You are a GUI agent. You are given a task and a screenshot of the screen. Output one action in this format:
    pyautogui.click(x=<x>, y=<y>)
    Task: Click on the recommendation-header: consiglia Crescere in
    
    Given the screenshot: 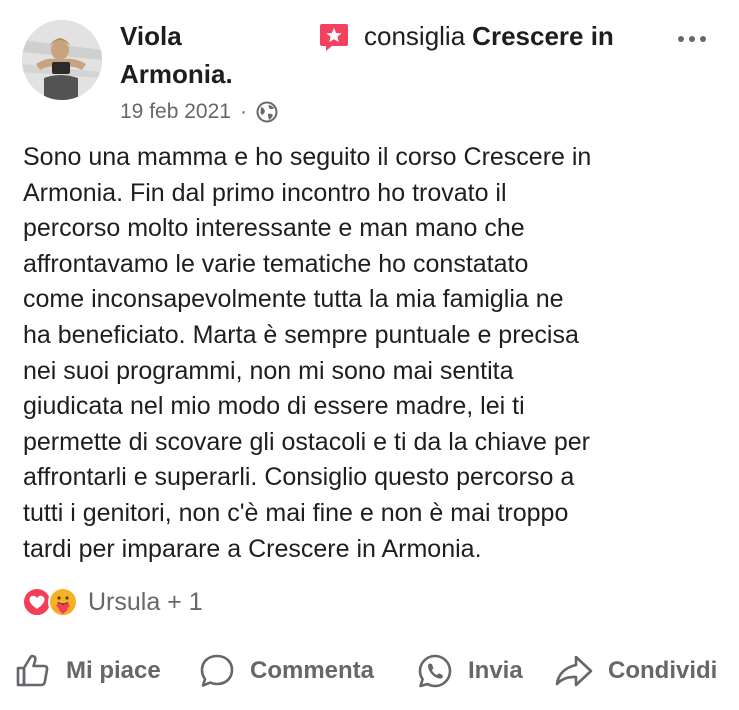 What is the action you would take?
    pyautogui.click(x=466, y=36)
    